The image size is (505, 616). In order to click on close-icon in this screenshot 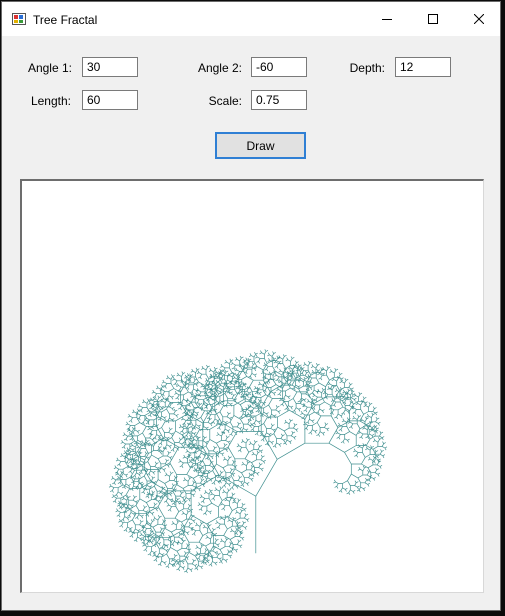, I will do `click(479, 19)`.